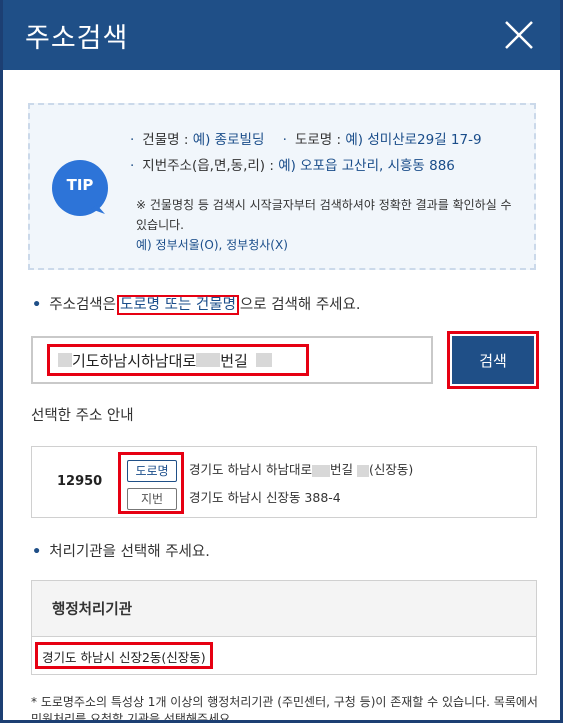 Image resolution: width=563 pixels, height=723 pixels. I want to click on search-input: 기도하남시하남대로 번길, so click(178, 360).